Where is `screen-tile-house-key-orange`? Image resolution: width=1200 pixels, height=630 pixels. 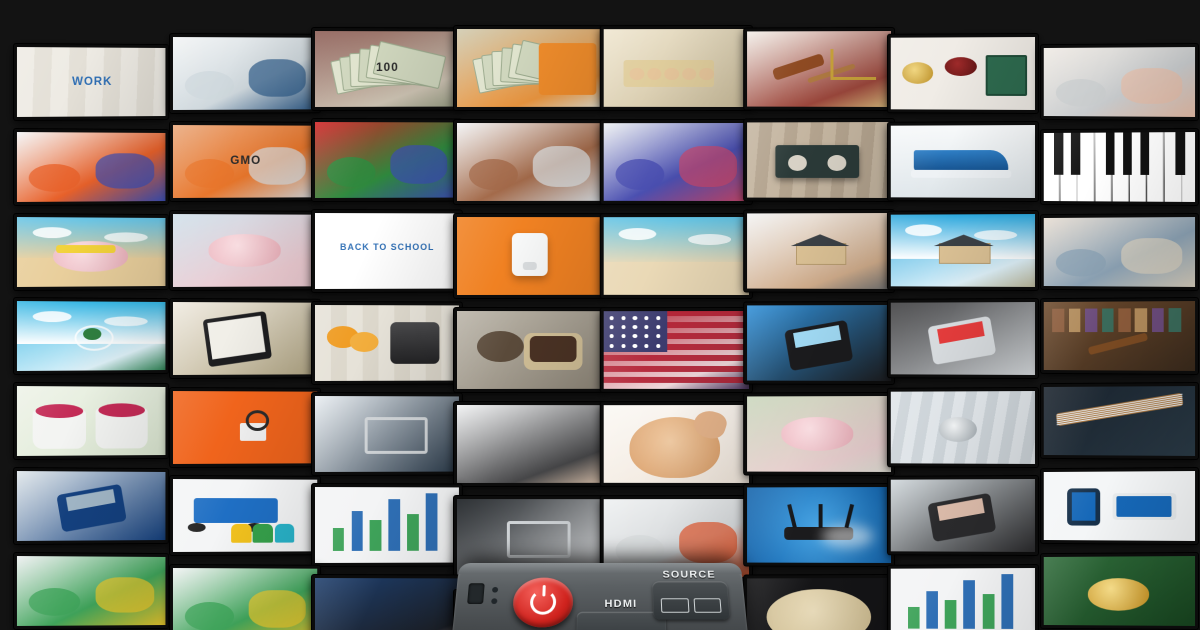
screen-tile-house-key-orange is located at coordinates (245, 427).